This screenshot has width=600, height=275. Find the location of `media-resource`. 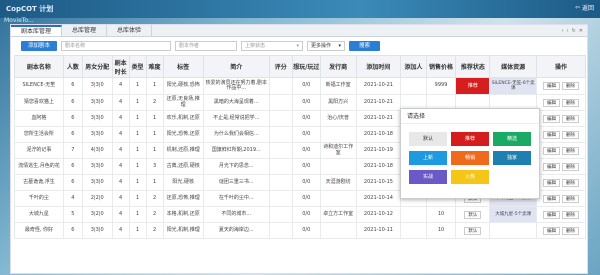

media-resource is located at coordinates (513, 230).